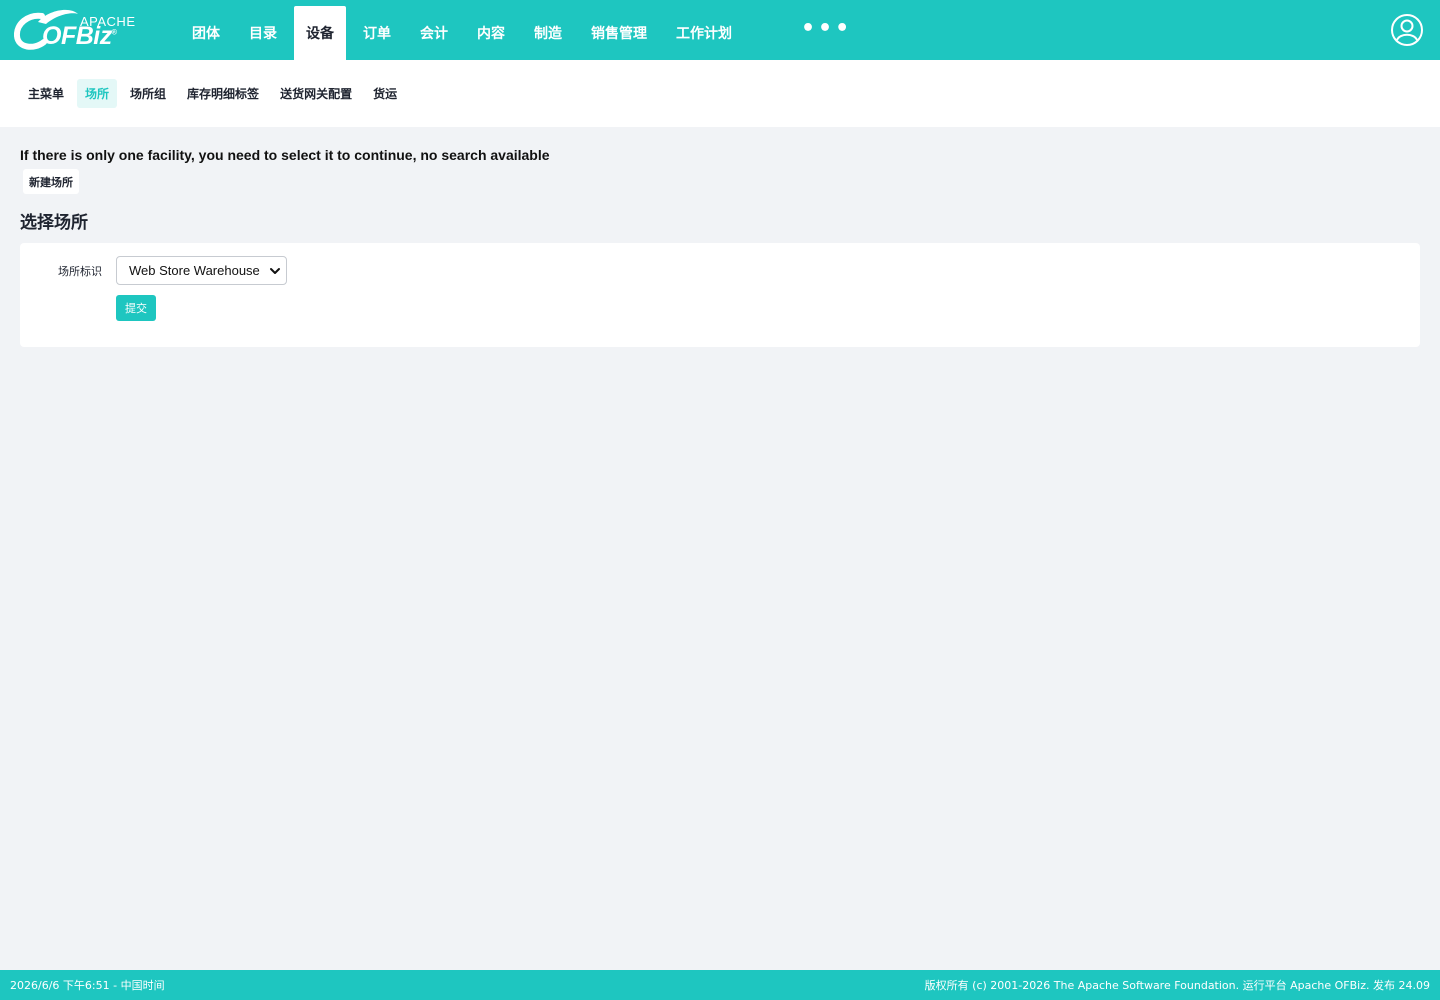 This screenshot has width=1440, height=1000. What do you see at coordinates (80, 271) in the screenshot?
I see `facility-id-label: 场所标识` at bounding box center [80, 271].